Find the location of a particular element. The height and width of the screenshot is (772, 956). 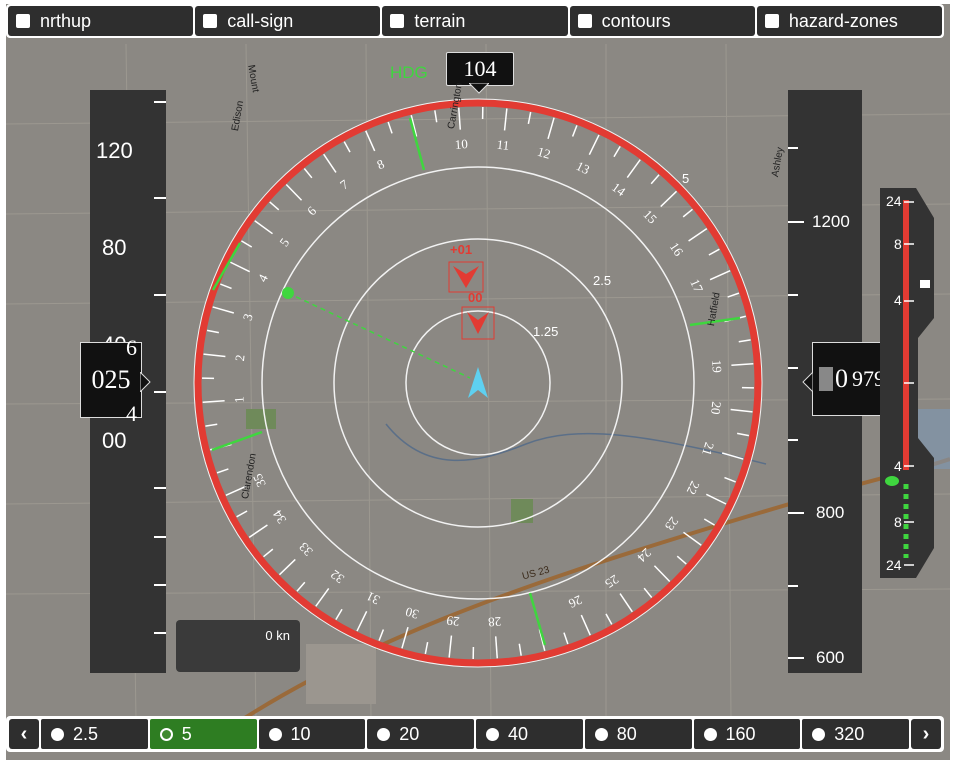

terrain-checkbox is located at coordinates (397, 21).